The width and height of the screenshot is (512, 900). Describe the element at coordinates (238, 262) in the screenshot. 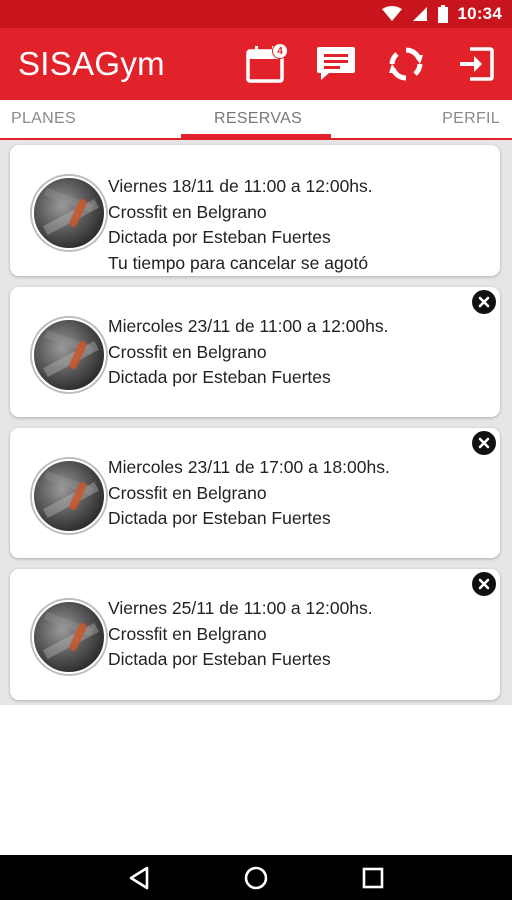

I see `reservation-cancel-notice: Tu tiempo para cancelar se agotó` at that location.